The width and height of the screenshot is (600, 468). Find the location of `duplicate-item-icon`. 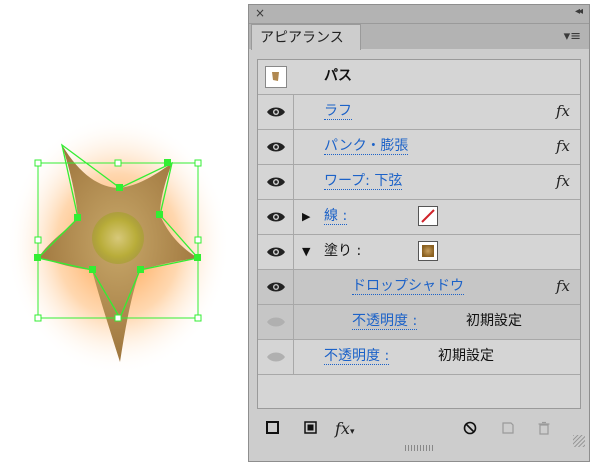

duplicate-item-icon is located at coordinates (508, 430).